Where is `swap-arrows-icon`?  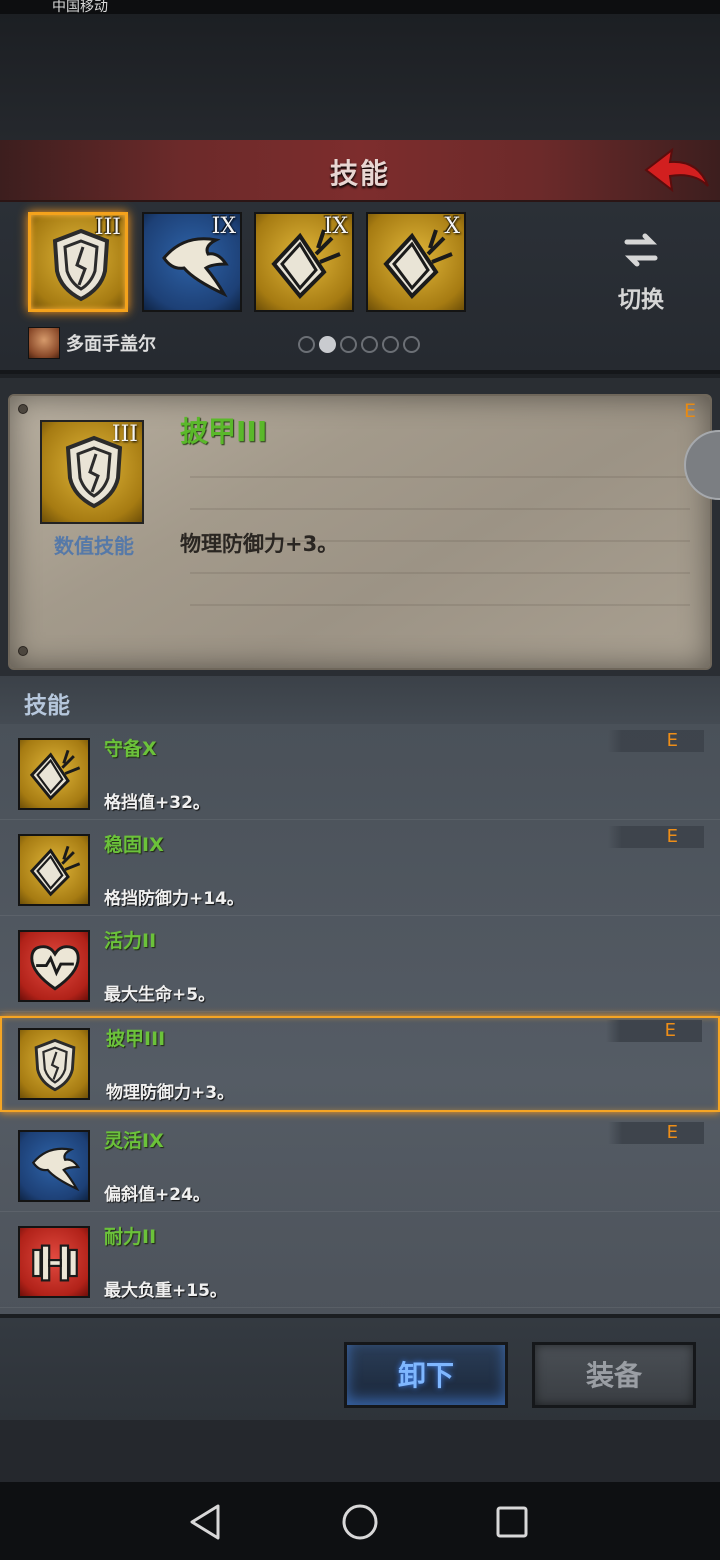
swap-arrows-icon is located at coordinates (641, 250).